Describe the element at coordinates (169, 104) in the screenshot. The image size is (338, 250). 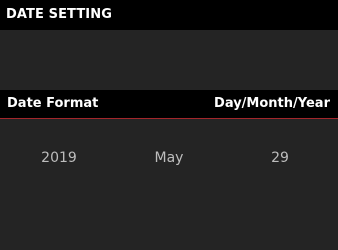
I see `date-format-row: Date Format Day/Month/Year` at that location.